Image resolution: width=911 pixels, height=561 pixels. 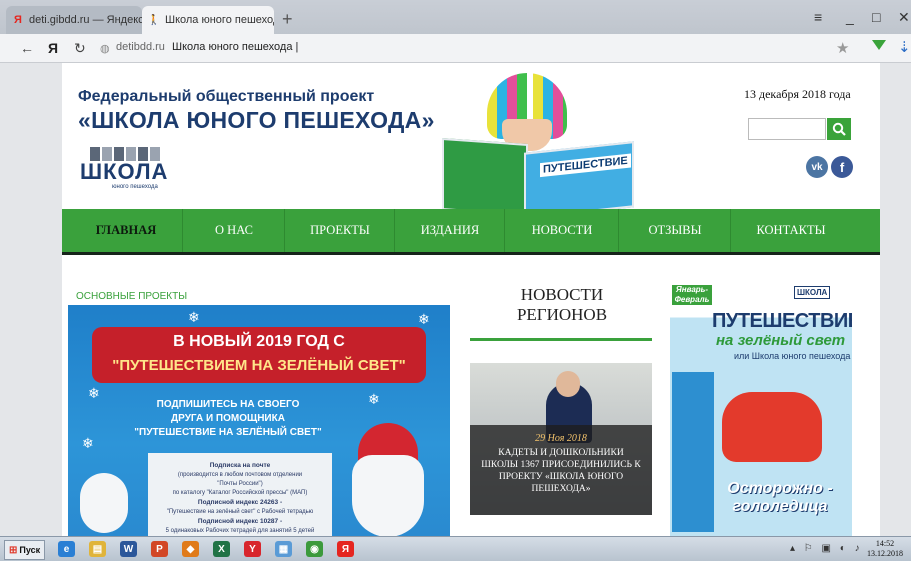 What do you see at coordinates (85, 20) in the screenshot?
I see `tab-label: deti.gibdd.ru — Яндекс: на` at bounding box center [85, 20].